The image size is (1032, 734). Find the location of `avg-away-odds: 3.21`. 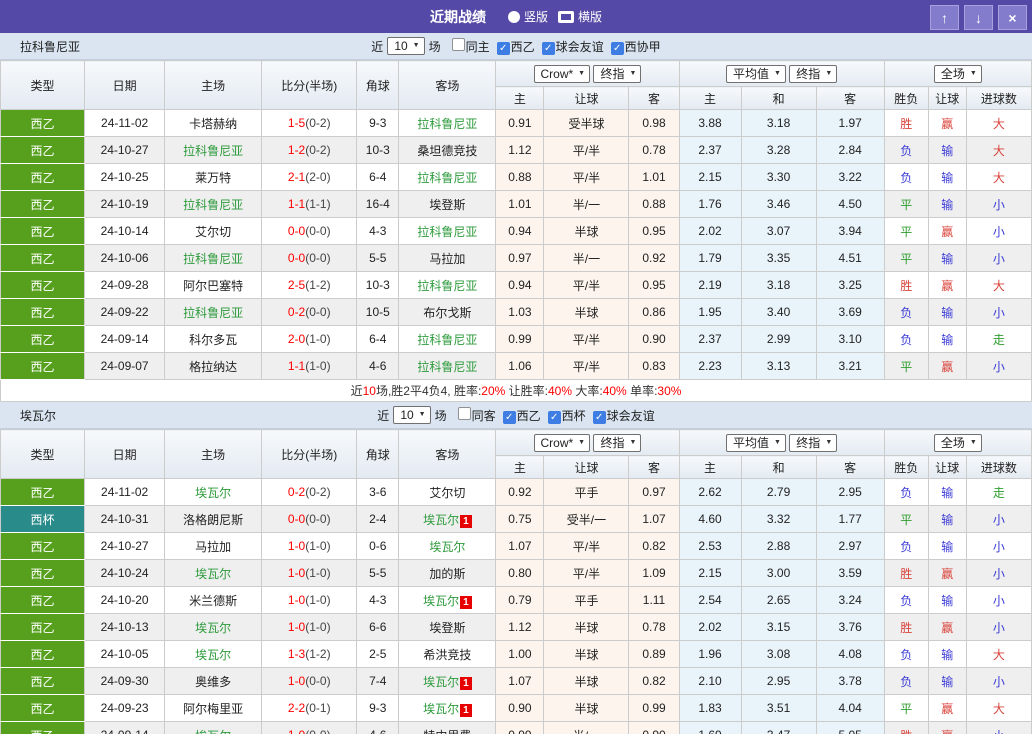

avg-away-odds: 3.21 is located at coordinates (850, 366).